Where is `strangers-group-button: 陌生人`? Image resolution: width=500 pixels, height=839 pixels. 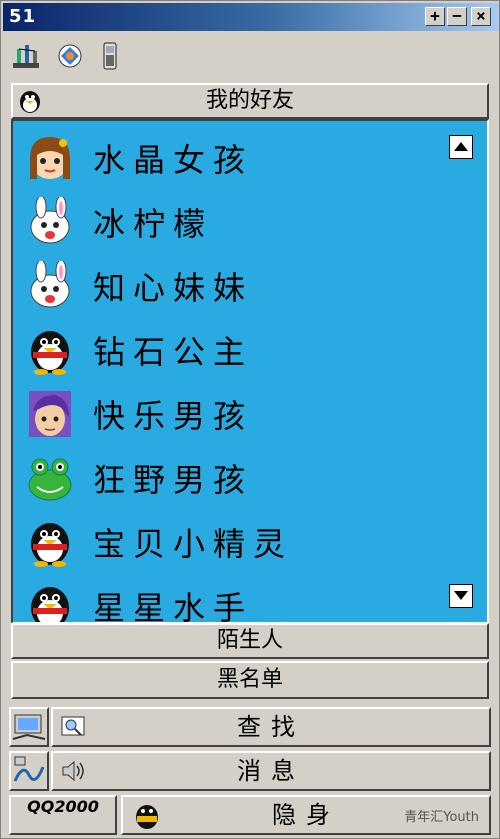 strangers-group-button: 陌生人 is located at coordinates (250, 641).